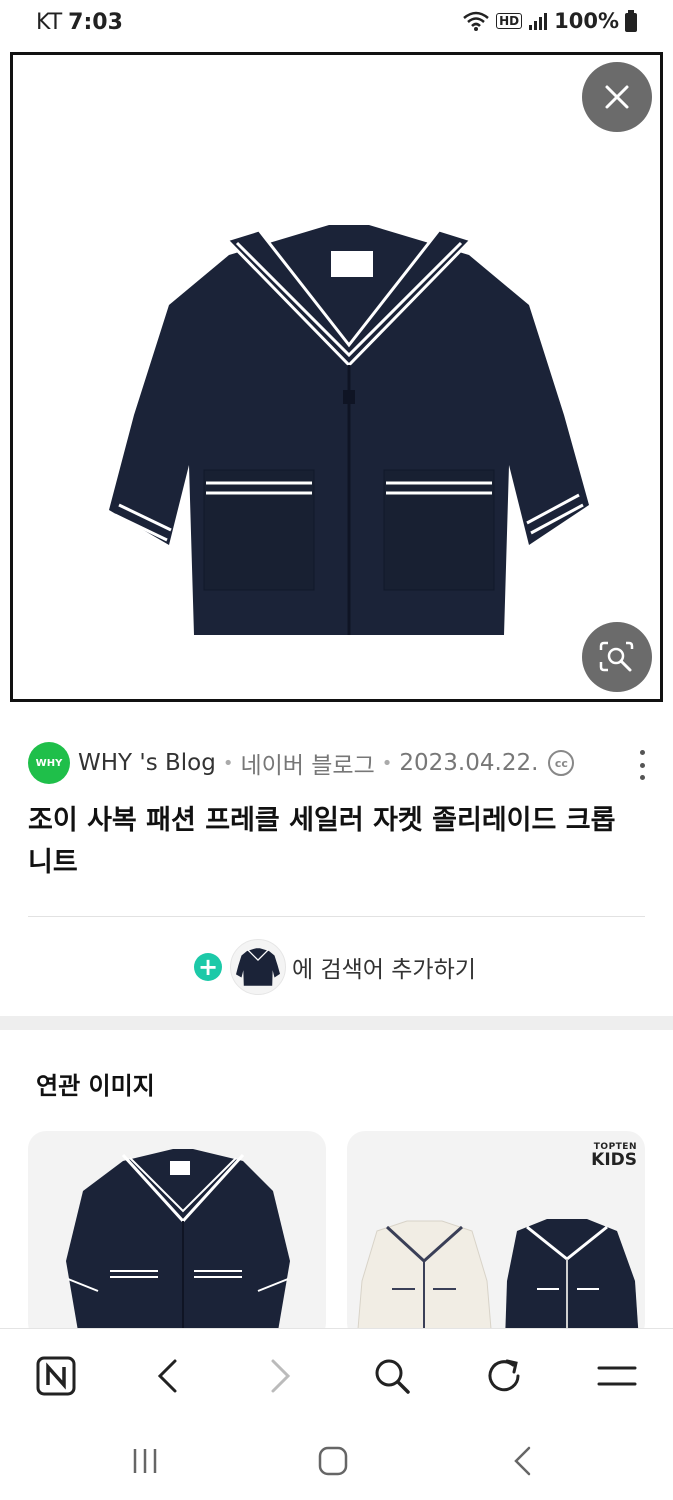  I want to click on platform-label: 네이버 블로그, so click(307, 766).